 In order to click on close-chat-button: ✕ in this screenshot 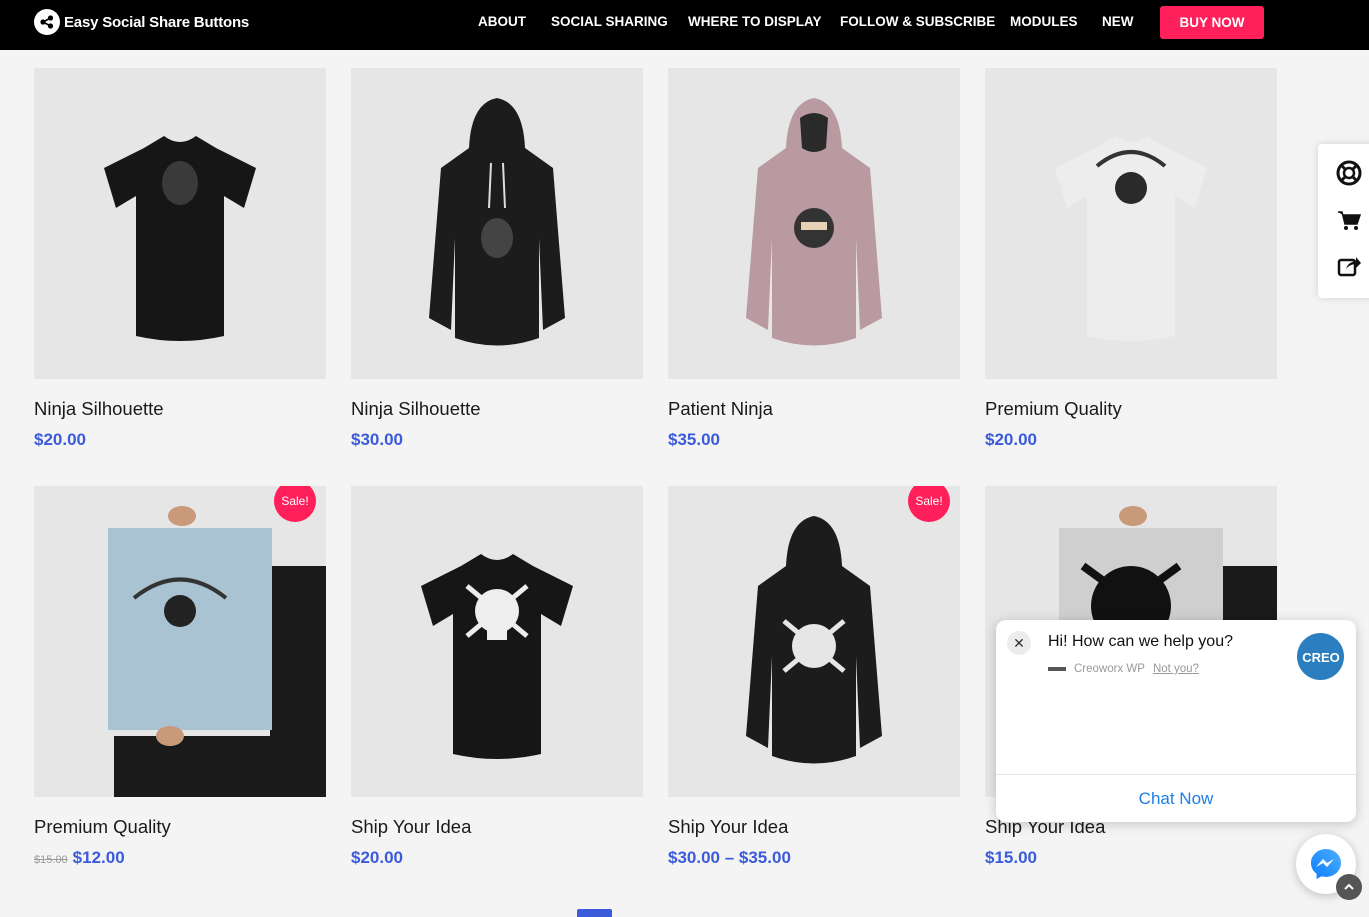, I will do `click(1019, 643)`.